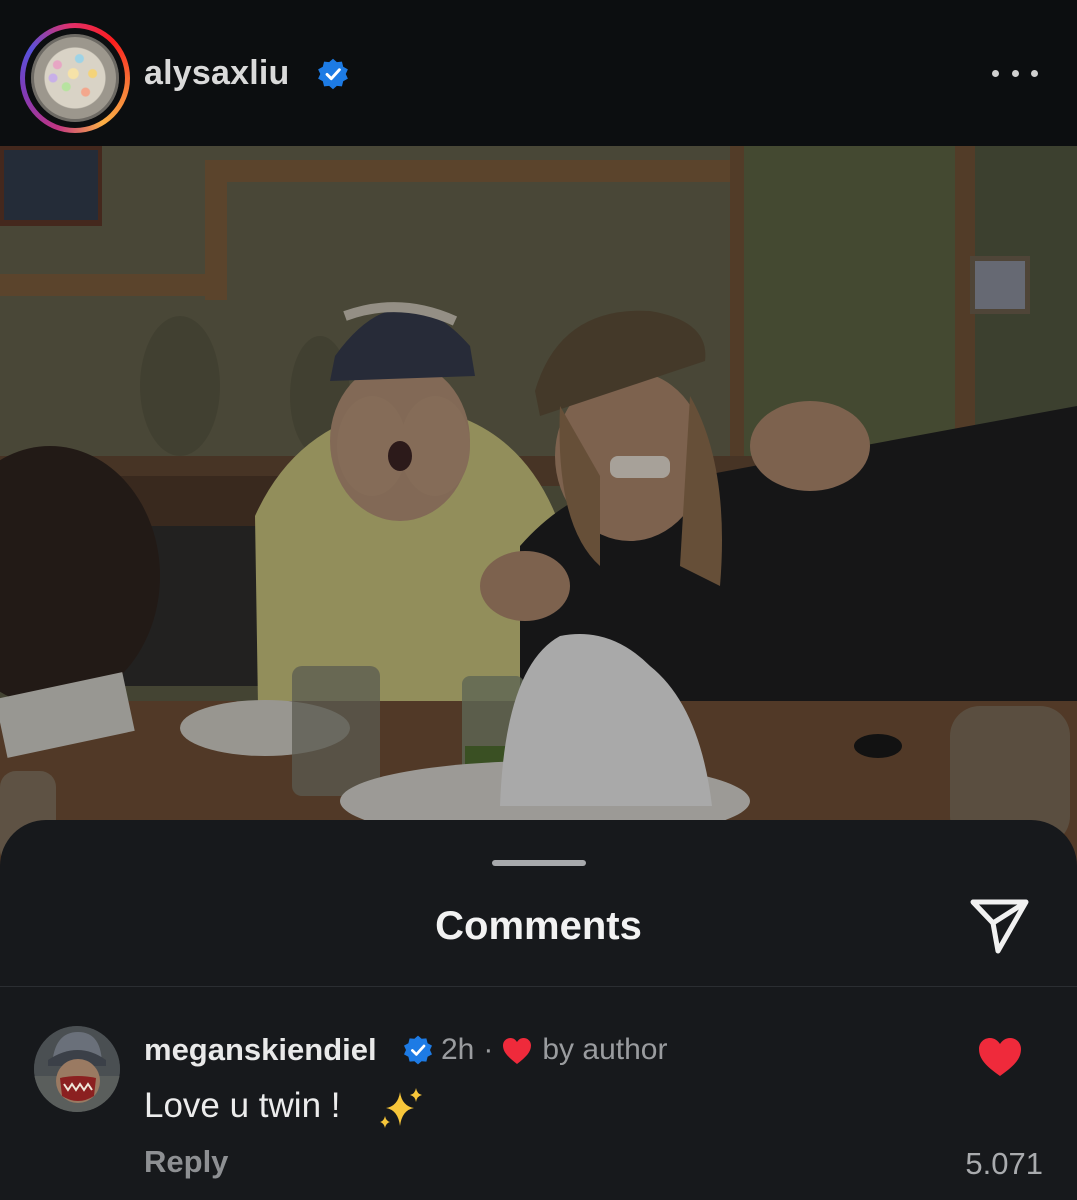  What do you see at coordinates (538, 73) in the screenshot?
I see `post-header: alysaxliu` at bounding box center [538, 73].